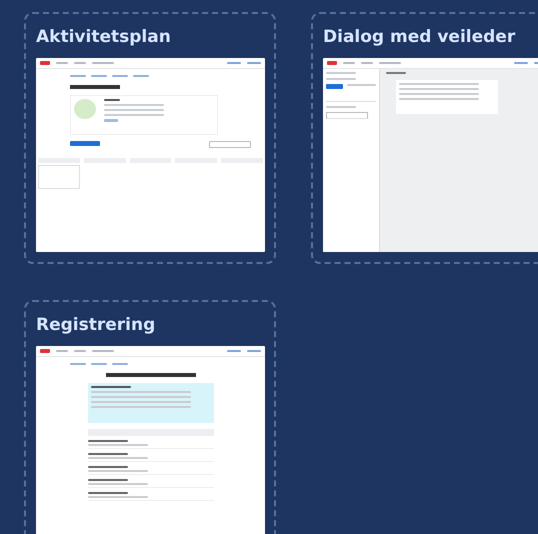 The height and width of the screenshot is (534, 538). What do you see at coordinates (419, 37) in the screenshot?
I see `card-title: Dialog med veileder` at bounding box center [419, 37].